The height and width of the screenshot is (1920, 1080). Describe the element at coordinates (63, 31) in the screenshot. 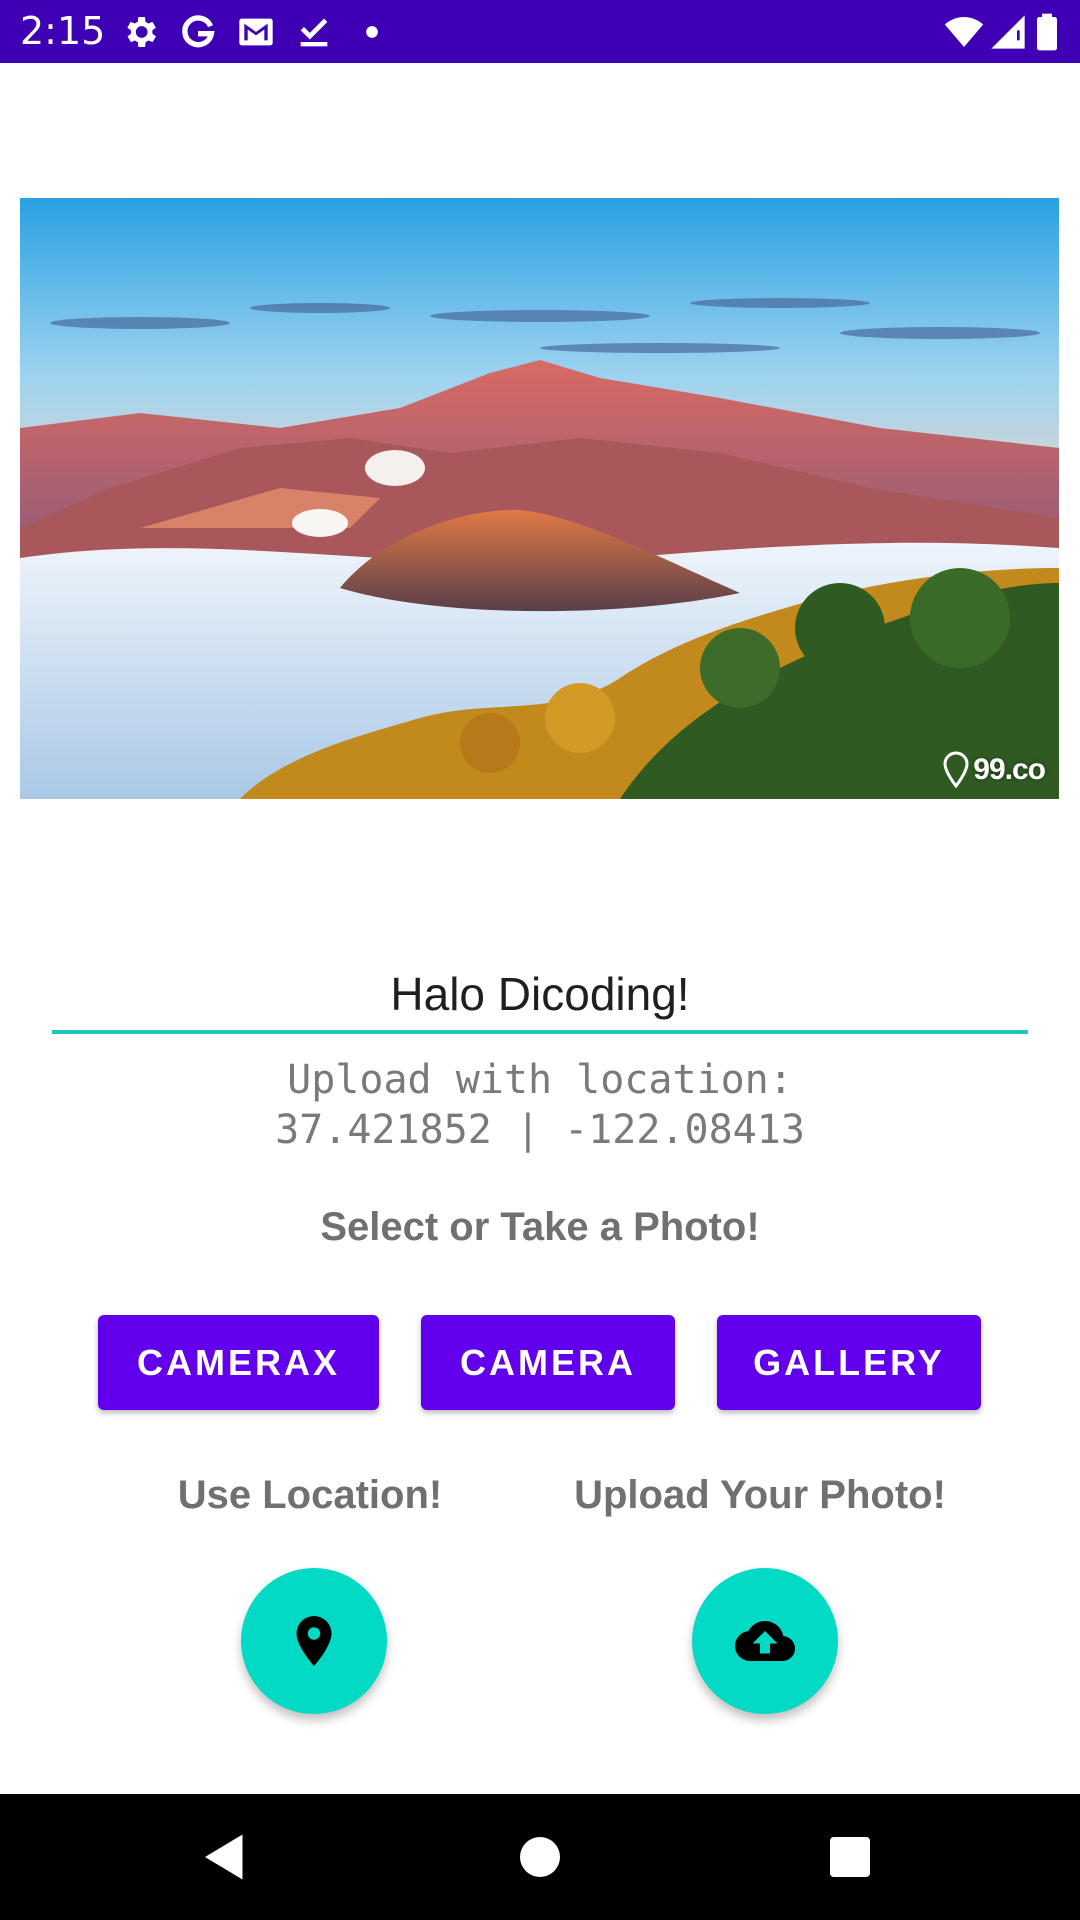

I see `status-time: 2:15` at that location.